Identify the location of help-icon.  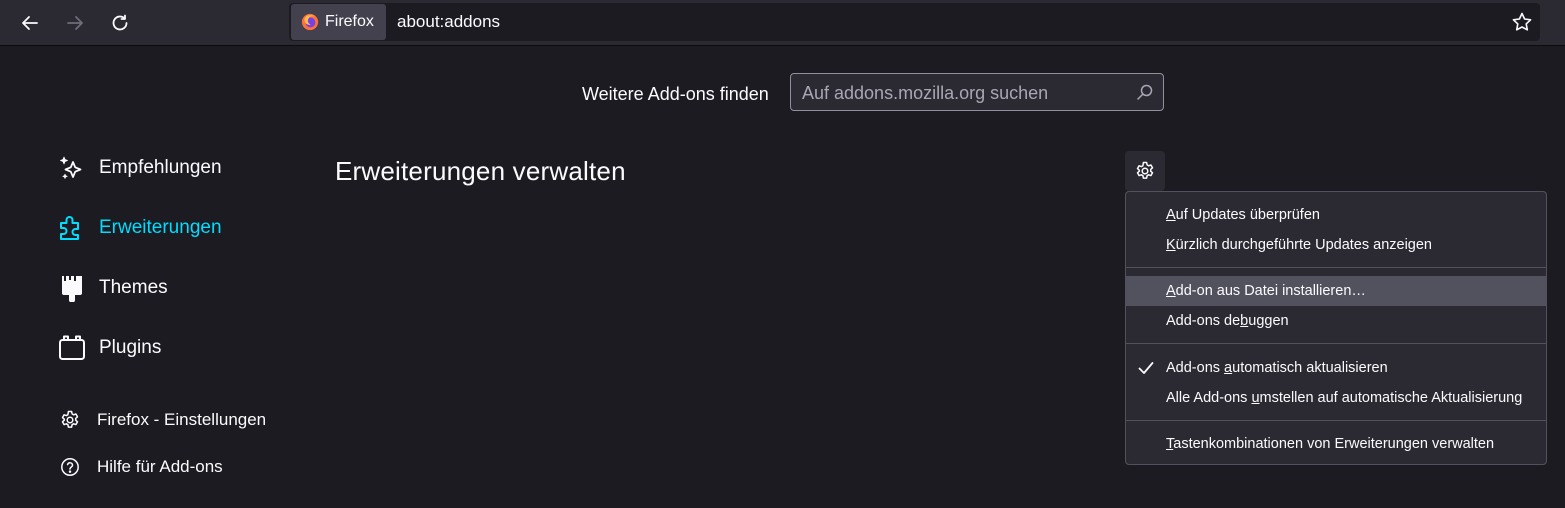
(70, 467).